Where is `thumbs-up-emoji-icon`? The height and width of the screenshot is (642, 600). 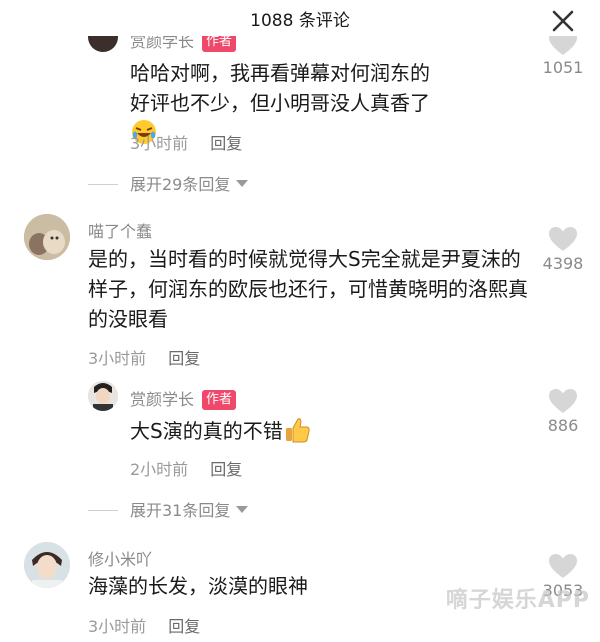
thumbs-up-emoji-icon is located at coordinates (297, 430).